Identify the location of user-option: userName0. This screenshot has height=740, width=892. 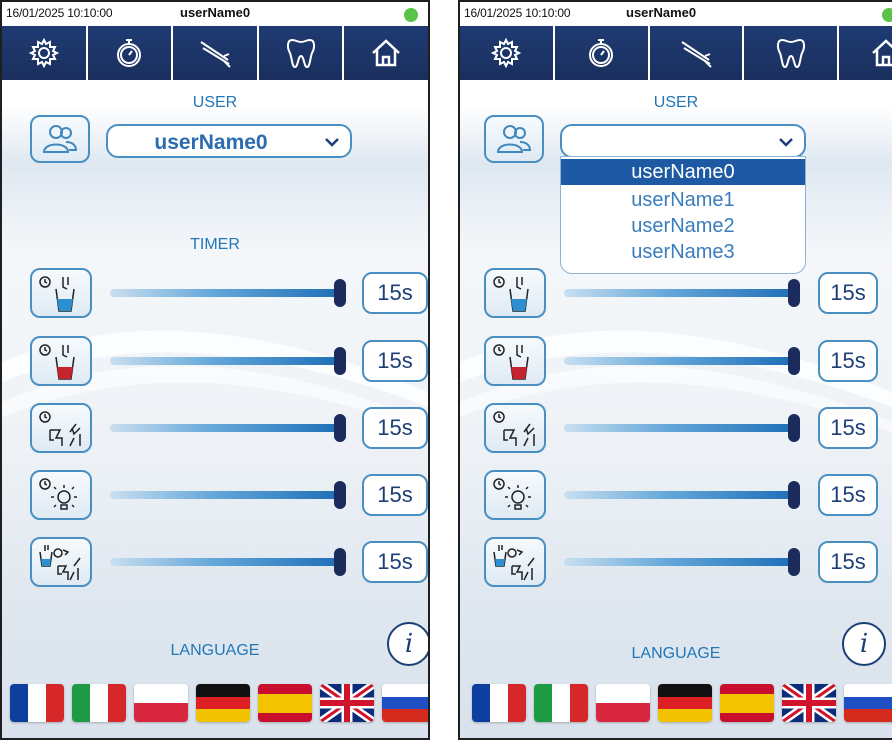
(683, 172).